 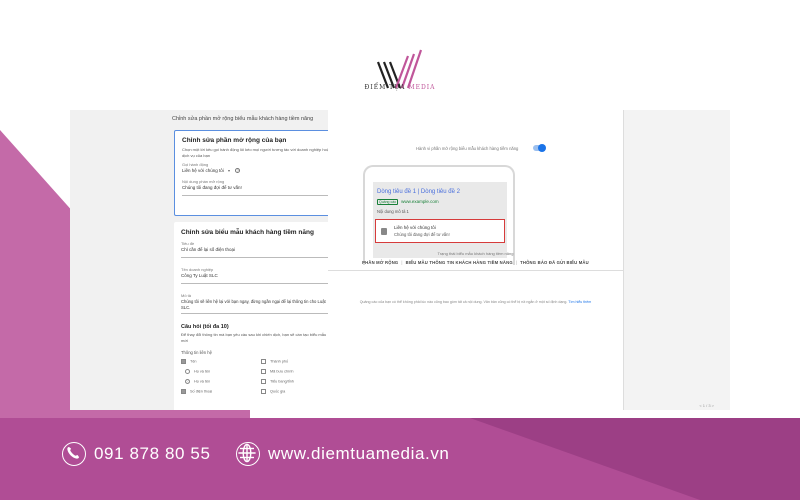 What do you see at coordinates (459, 262) in the screenshot?
I see `tab-lead-form: BIỂU MẪU THÔNG TIN KHÁCH HÀNG TIỀM NĂNG` at bounding box center [459, 262].